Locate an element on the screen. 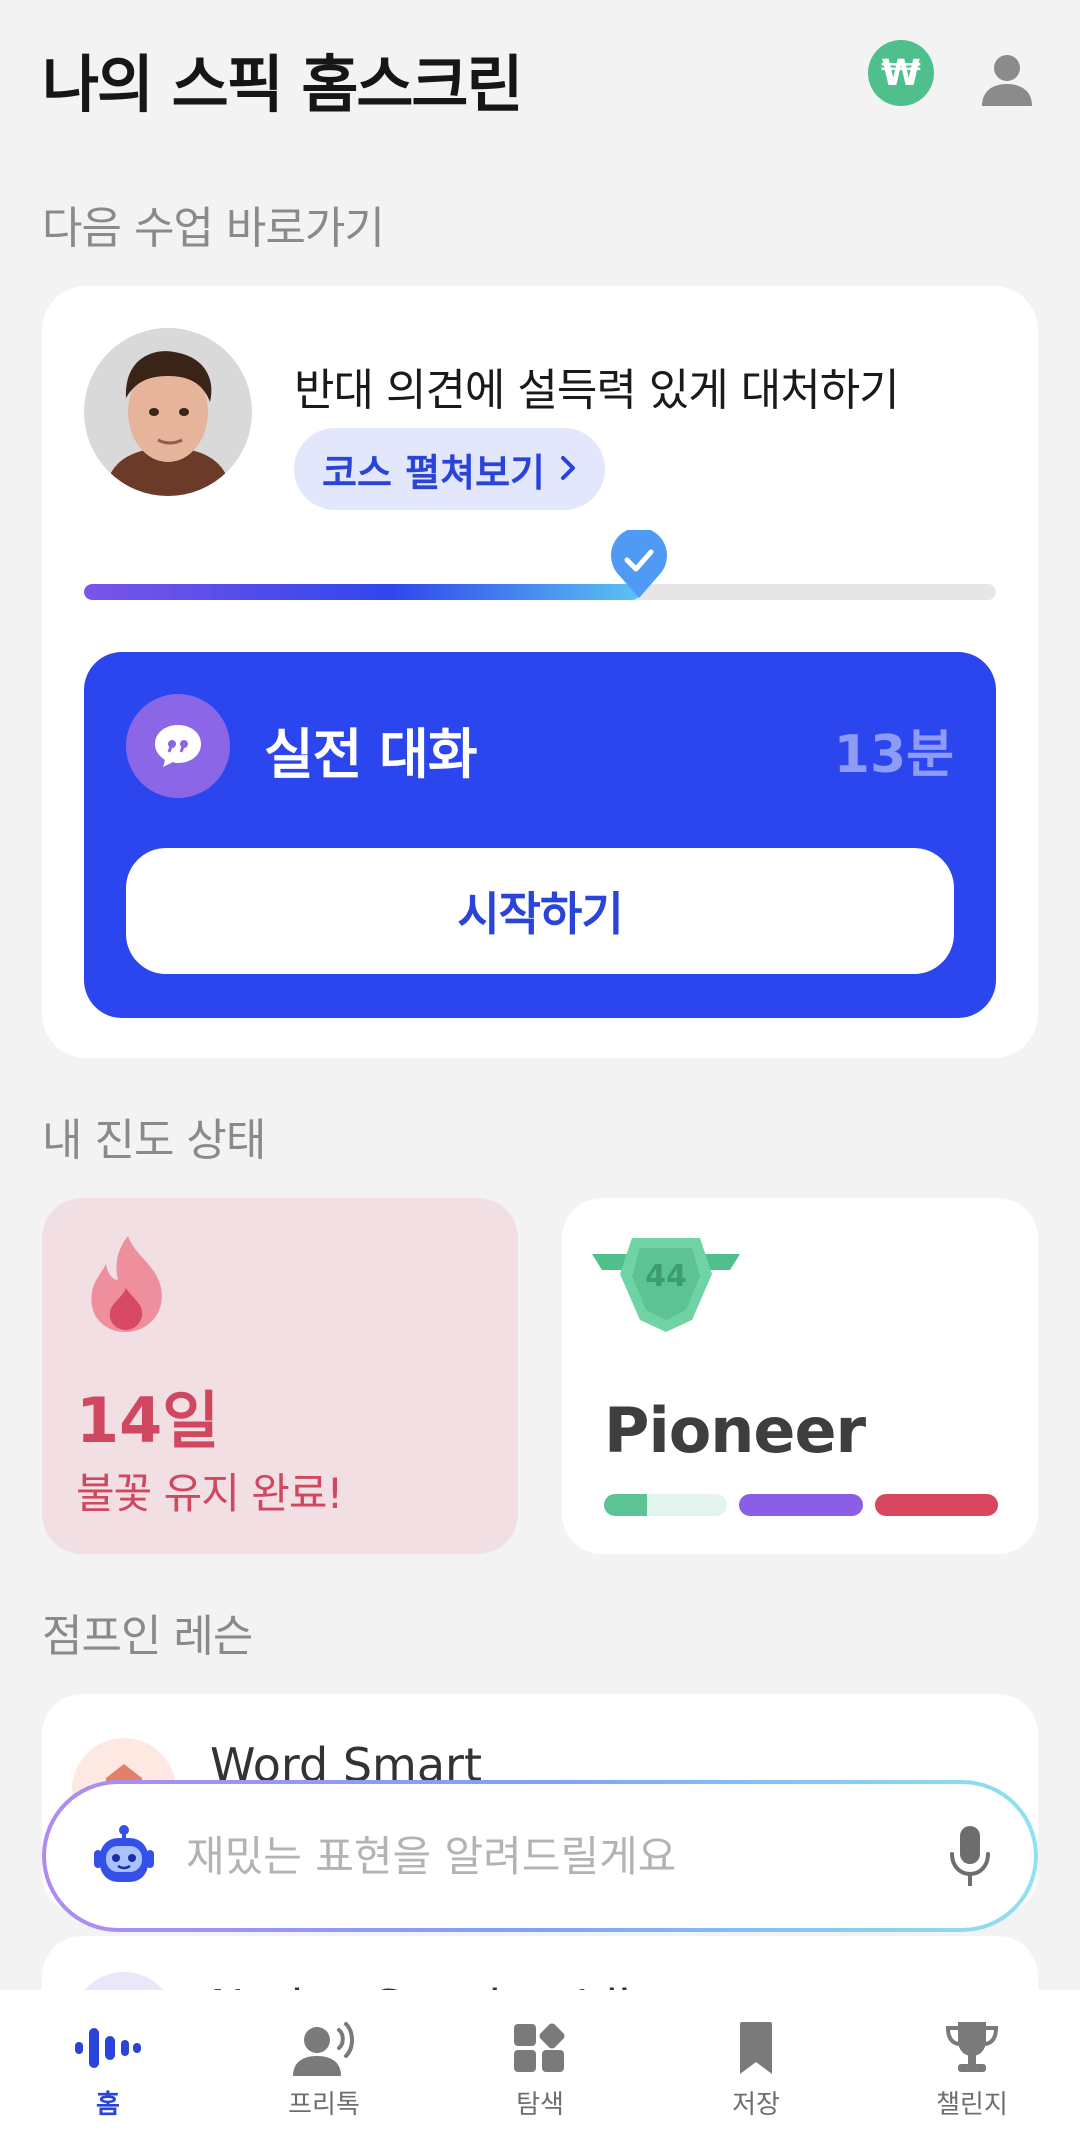 Image resolution: width=1080 pixels, height=2136 pixels. streak-message: 불꽃 유지 완료! is located at coordinates (209, 1493).